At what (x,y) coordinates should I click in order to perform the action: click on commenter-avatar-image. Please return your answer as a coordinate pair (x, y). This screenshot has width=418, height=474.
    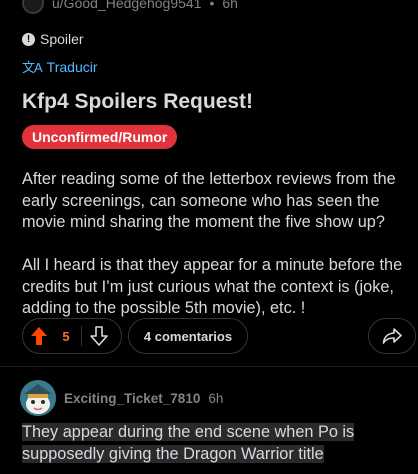
    Looking at the image, I should click on (38, 398).